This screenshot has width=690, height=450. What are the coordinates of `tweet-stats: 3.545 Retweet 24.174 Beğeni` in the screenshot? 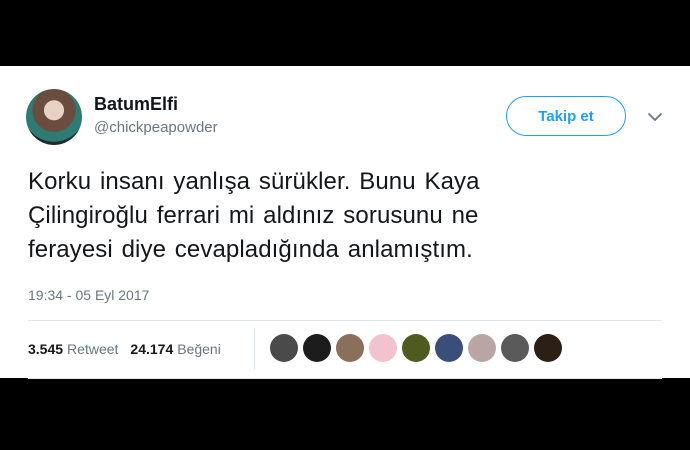 It's located at (124, 349).